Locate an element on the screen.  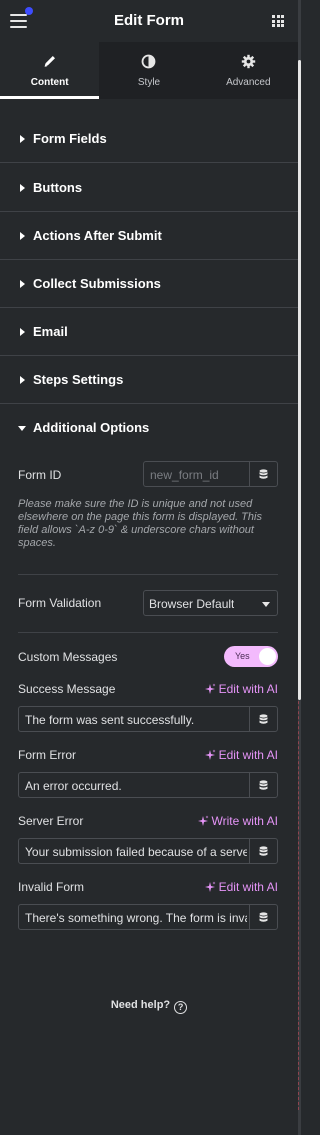
form-validation-select: Browser Default is located at coordinates (210, 603).